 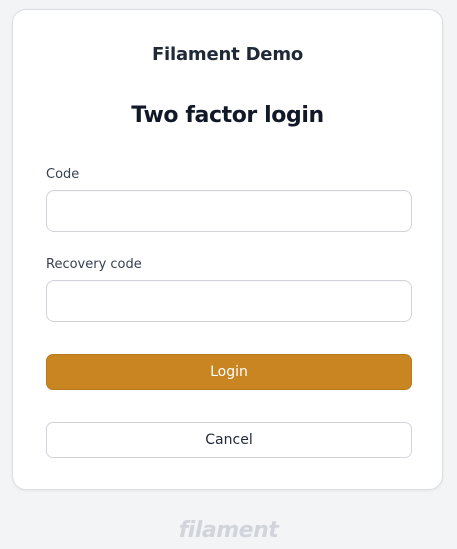 I want to click on code-input, so click(x=229, y=211).